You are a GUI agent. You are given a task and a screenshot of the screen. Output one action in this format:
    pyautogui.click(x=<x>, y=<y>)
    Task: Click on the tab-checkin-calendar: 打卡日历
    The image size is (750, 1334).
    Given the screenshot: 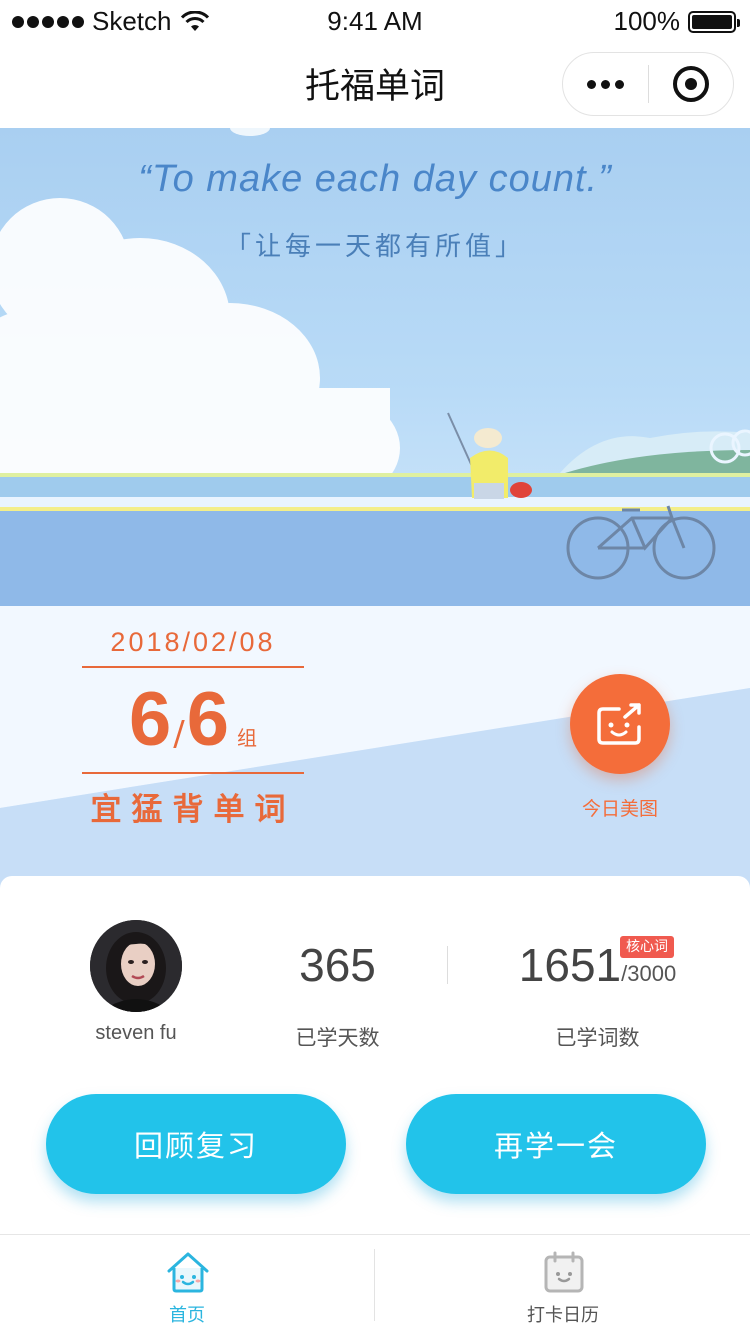 What is the action you would take?
    pyautogui.click(x=563, y=1284)
    